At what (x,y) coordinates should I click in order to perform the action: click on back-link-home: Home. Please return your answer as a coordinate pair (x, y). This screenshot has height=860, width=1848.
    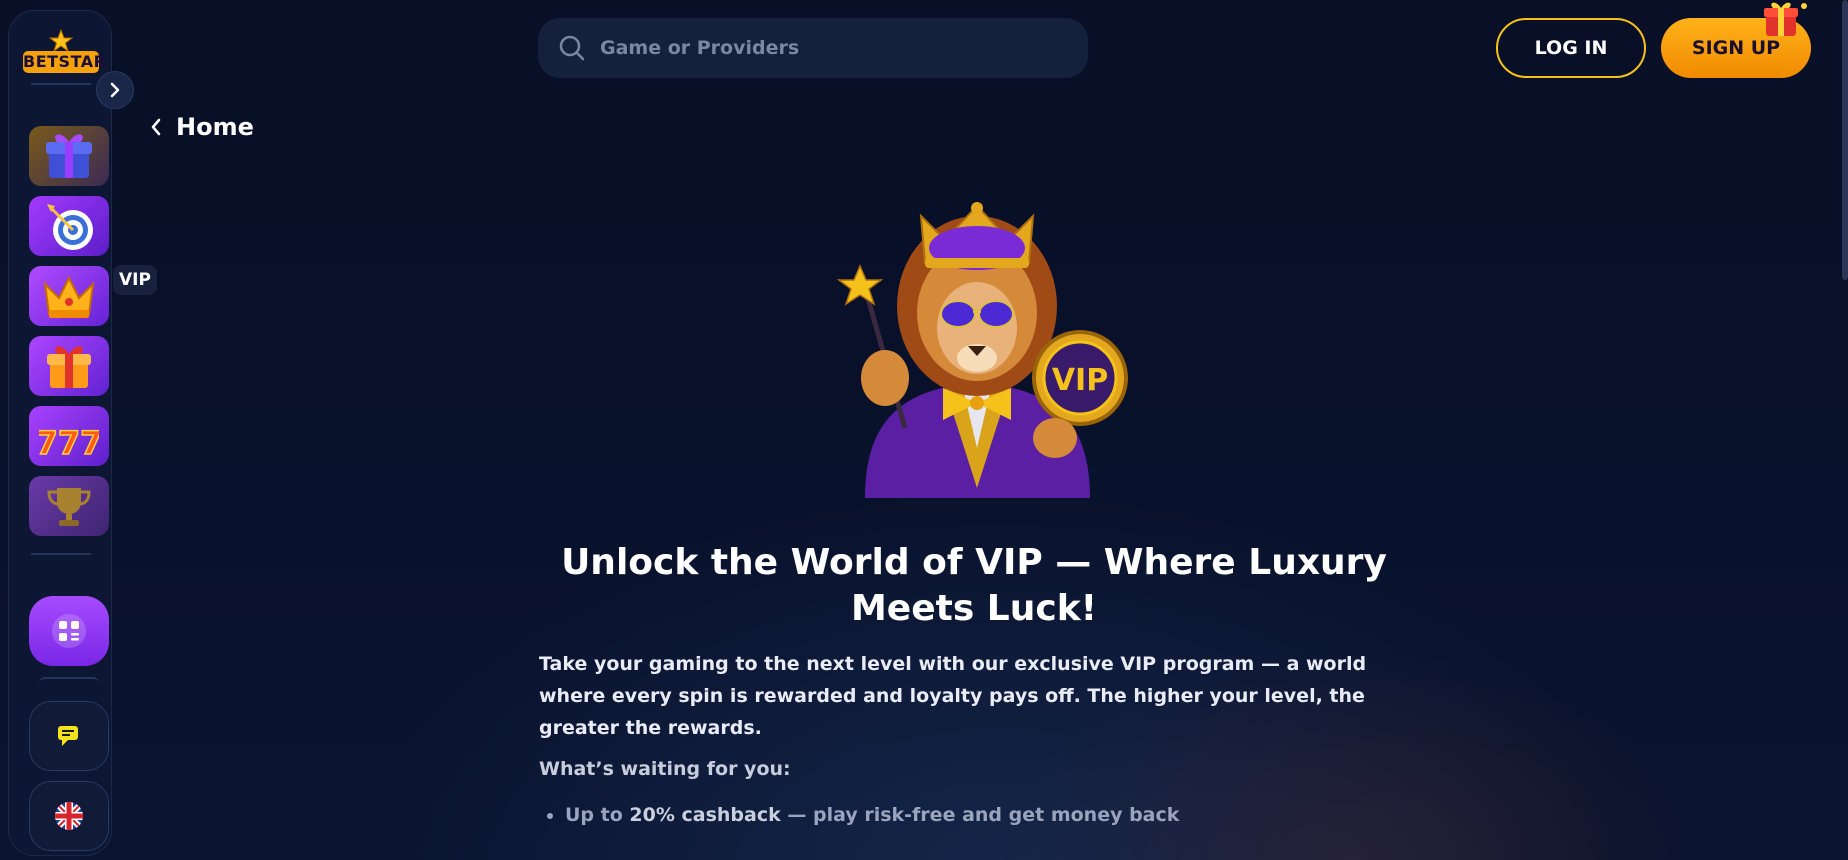
    Looking at the image, I should click on (202, 127).